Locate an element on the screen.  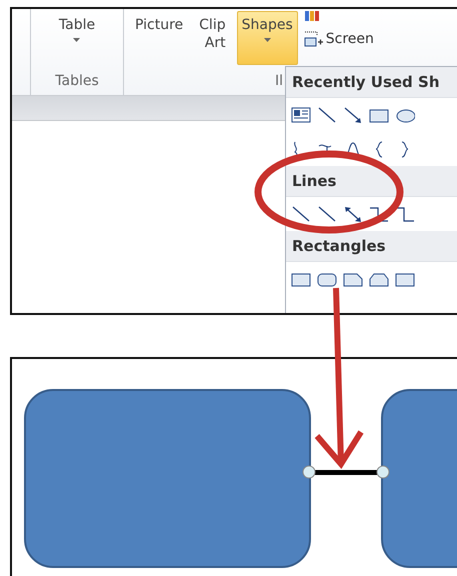
group-label: Il is located at coordinates (279, 81).